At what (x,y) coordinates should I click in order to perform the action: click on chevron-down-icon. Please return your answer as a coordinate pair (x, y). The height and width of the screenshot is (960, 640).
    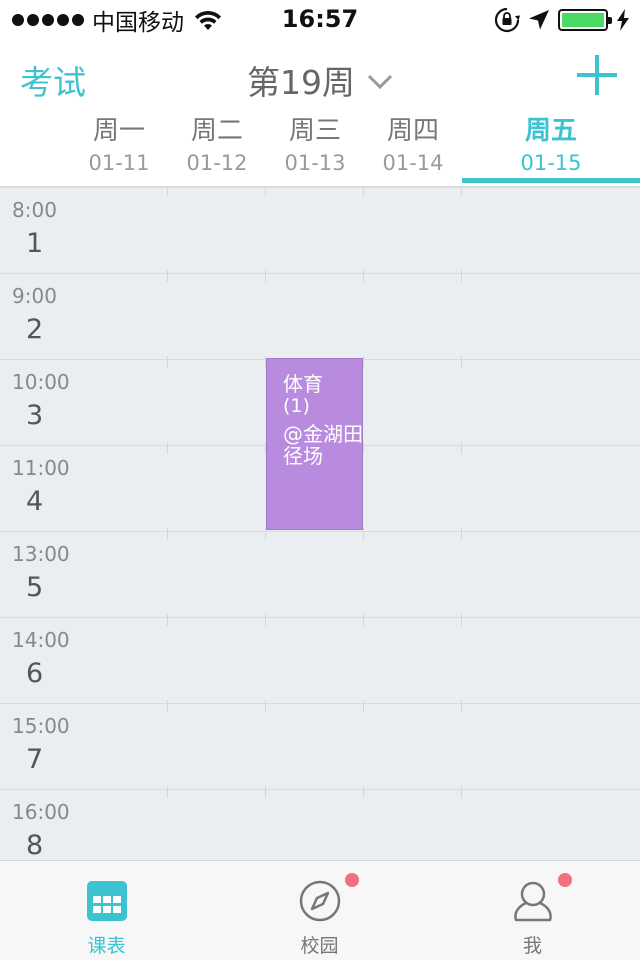
    Looking at the image, I should click on (380, 81).